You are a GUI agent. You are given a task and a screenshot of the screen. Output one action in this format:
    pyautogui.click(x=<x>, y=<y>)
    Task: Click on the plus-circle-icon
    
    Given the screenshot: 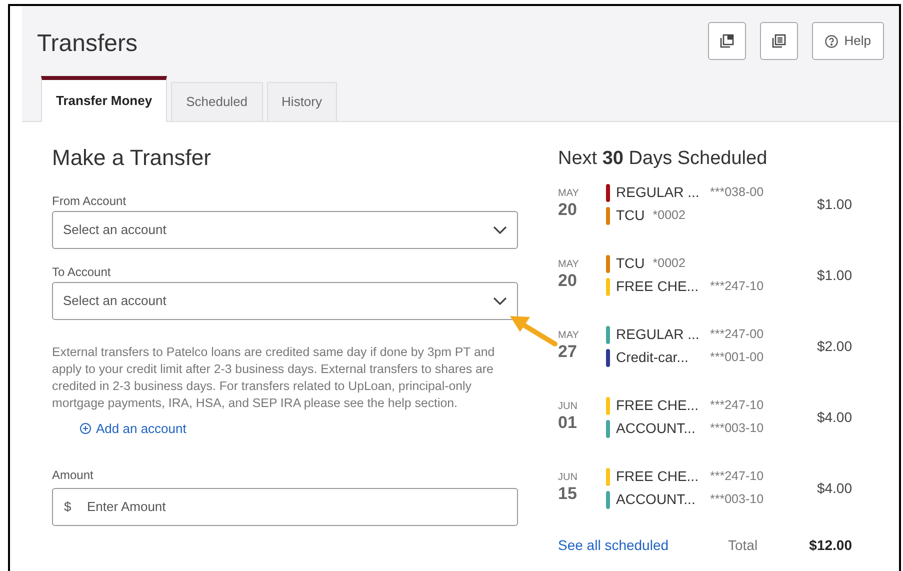 What is the action you would take?
    pyautogui.click(x=85, y=428)
    